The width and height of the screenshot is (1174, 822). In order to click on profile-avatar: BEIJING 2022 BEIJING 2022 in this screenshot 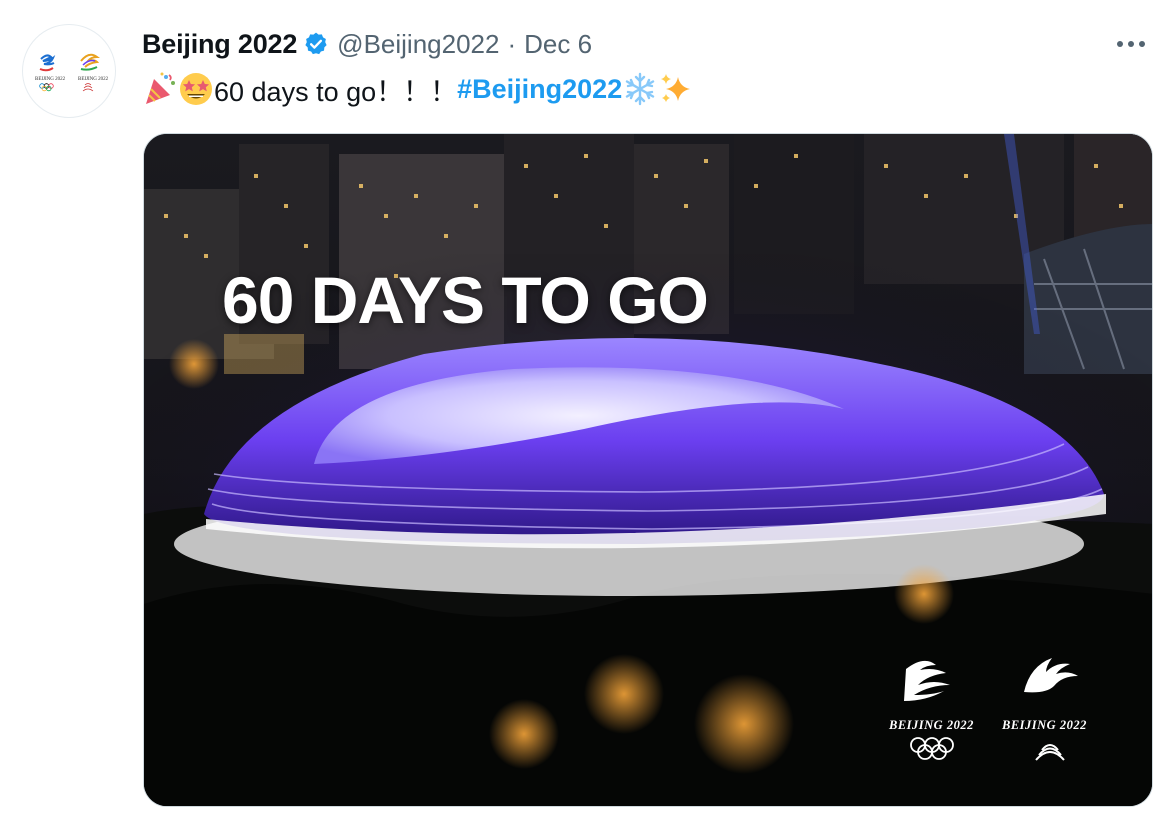, I will do `click(69, 71)`.